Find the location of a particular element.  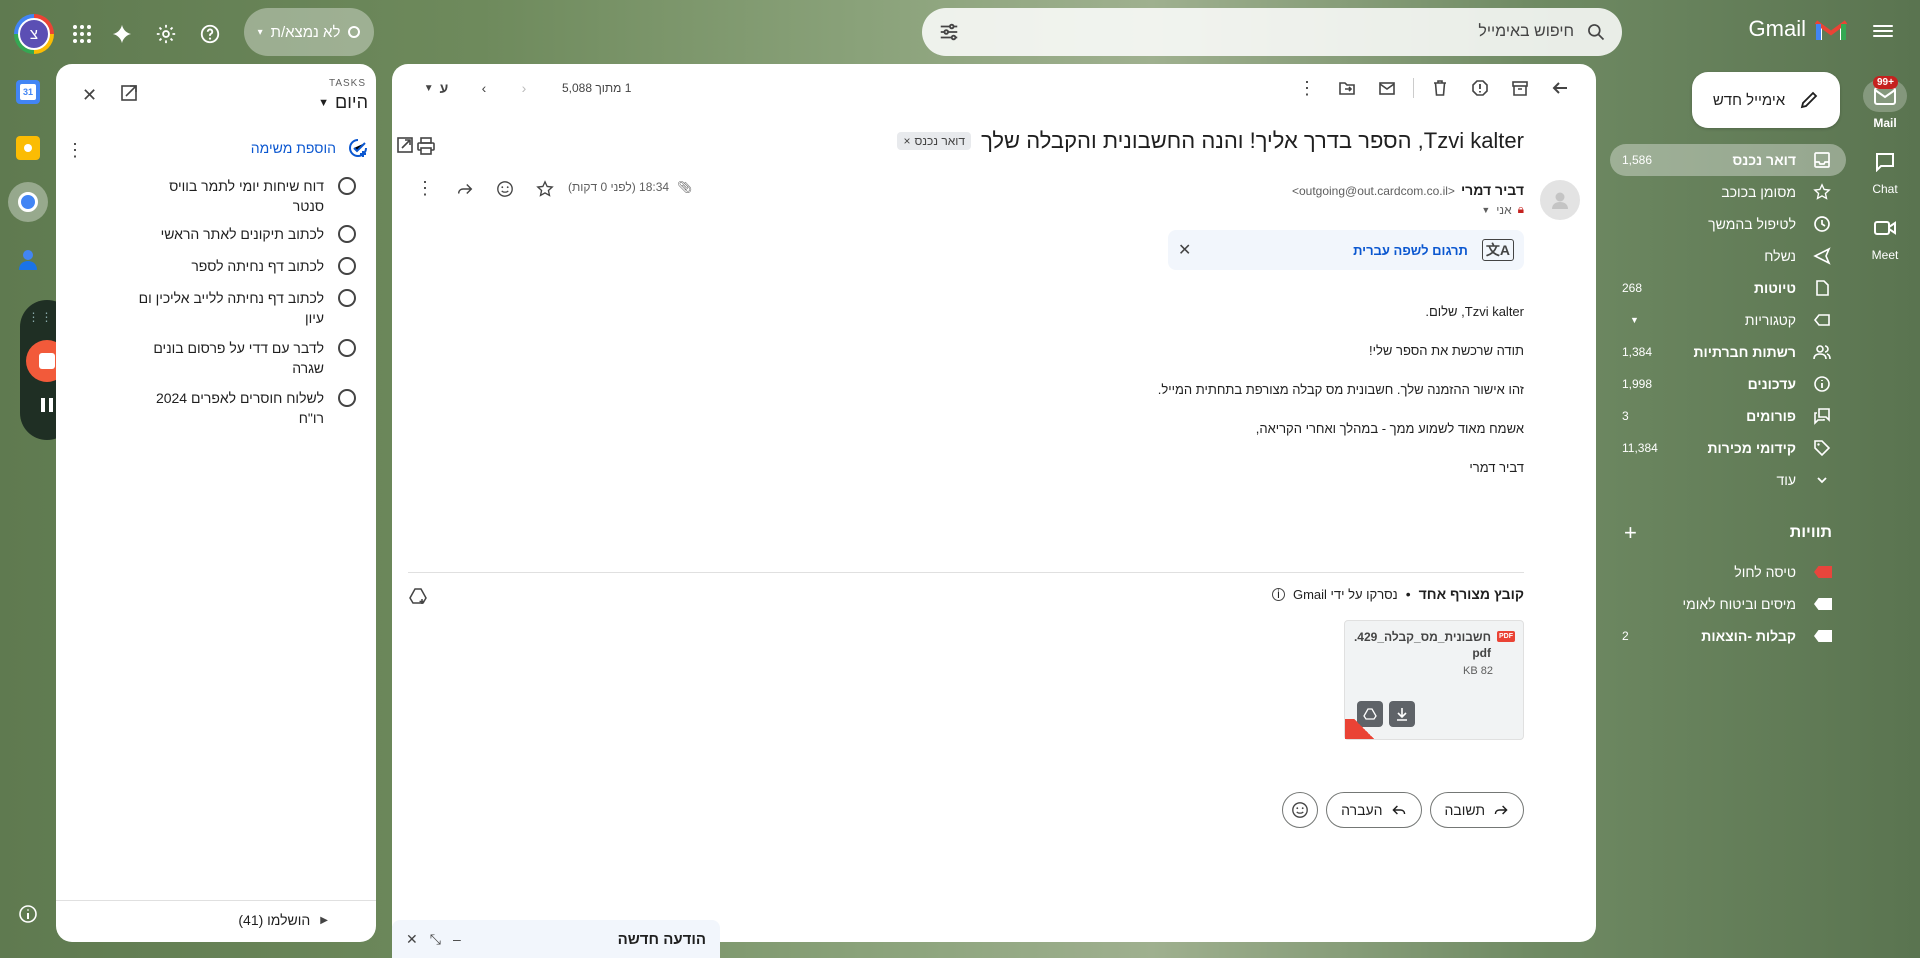

more-options-icon: ⋮ is located at coordinates (75, 150).